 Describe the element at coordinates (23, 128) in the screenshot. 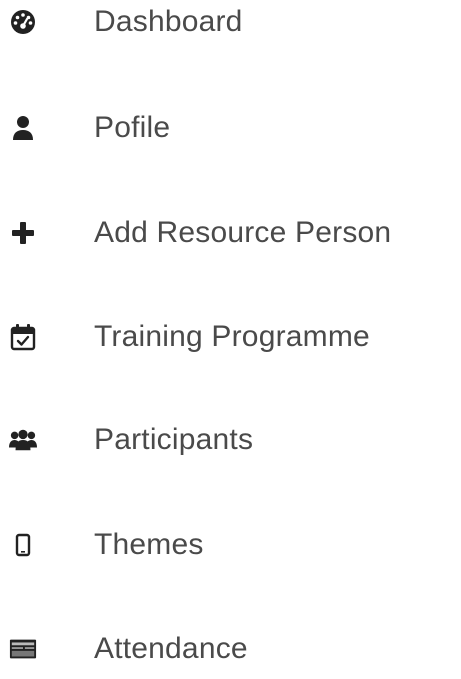

I see `user-icon` at that location.